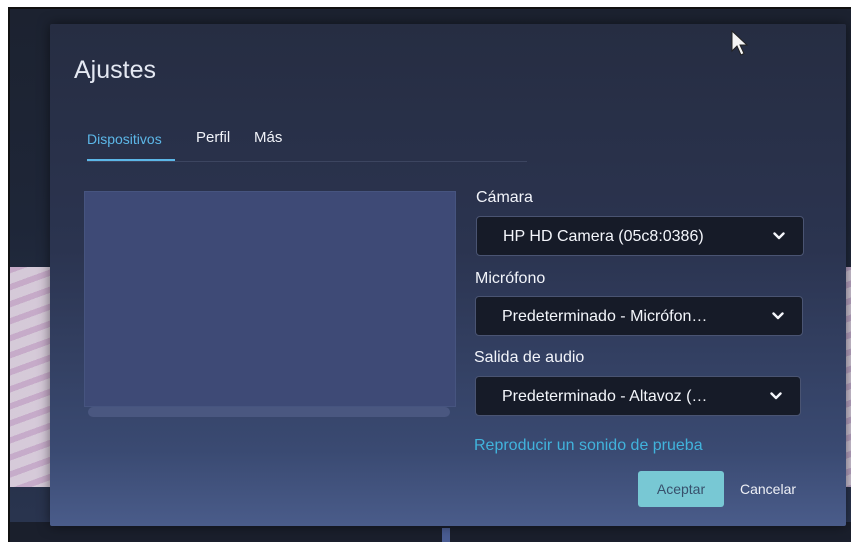 This screenshot has height=542, width=851. What do you see at coordinates (213, 137) in the screenshot?
I see `tab-perfil: Perfil` at bounding box center [213, 137].